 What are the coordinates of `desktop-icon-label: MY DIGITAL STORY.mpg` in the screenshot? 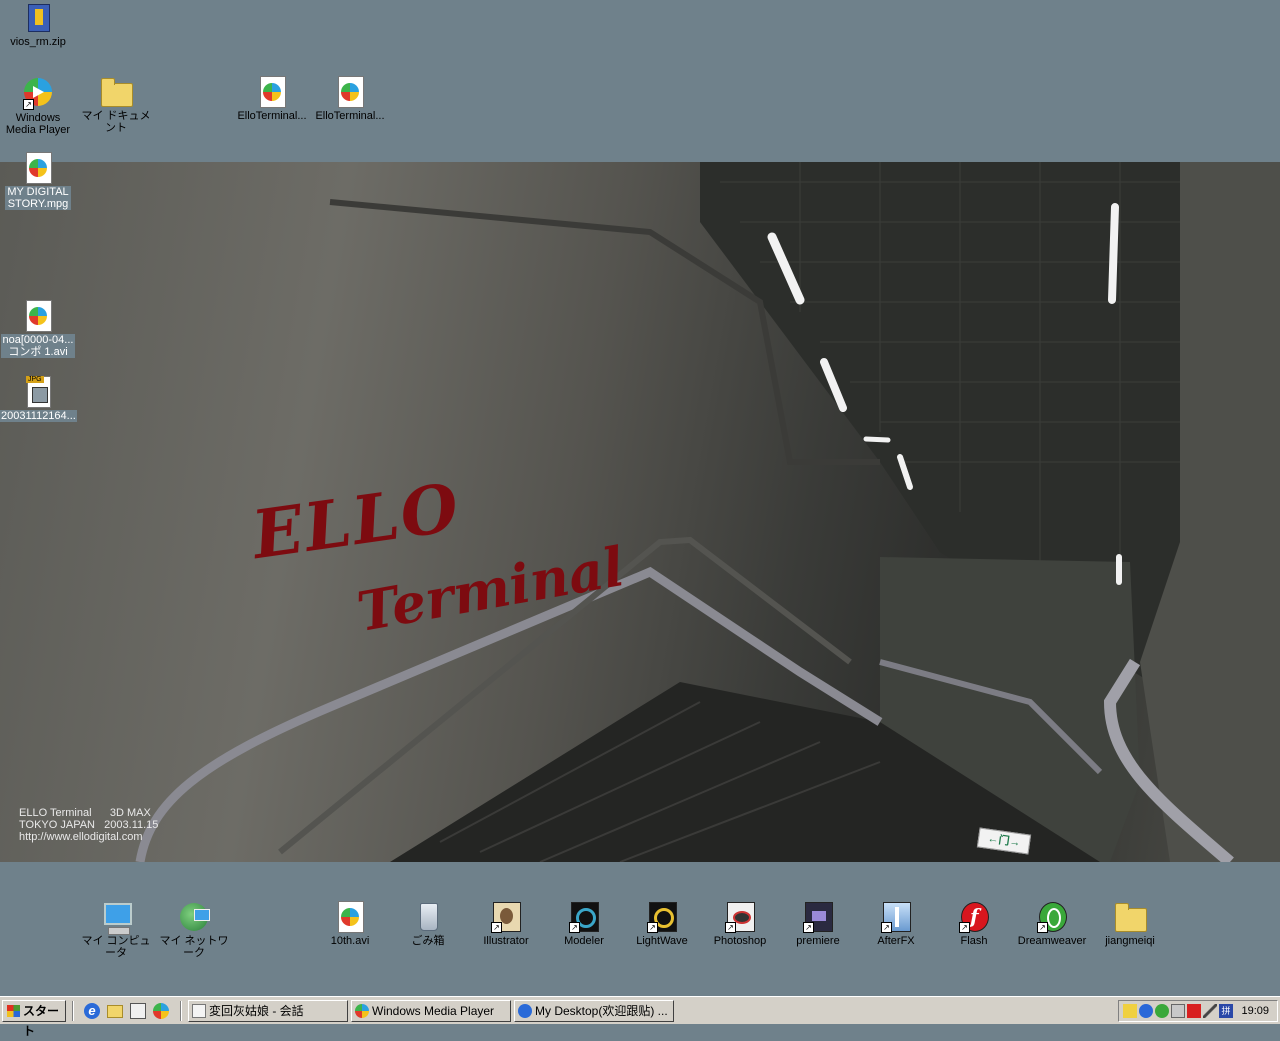 It's located at (38, 198).